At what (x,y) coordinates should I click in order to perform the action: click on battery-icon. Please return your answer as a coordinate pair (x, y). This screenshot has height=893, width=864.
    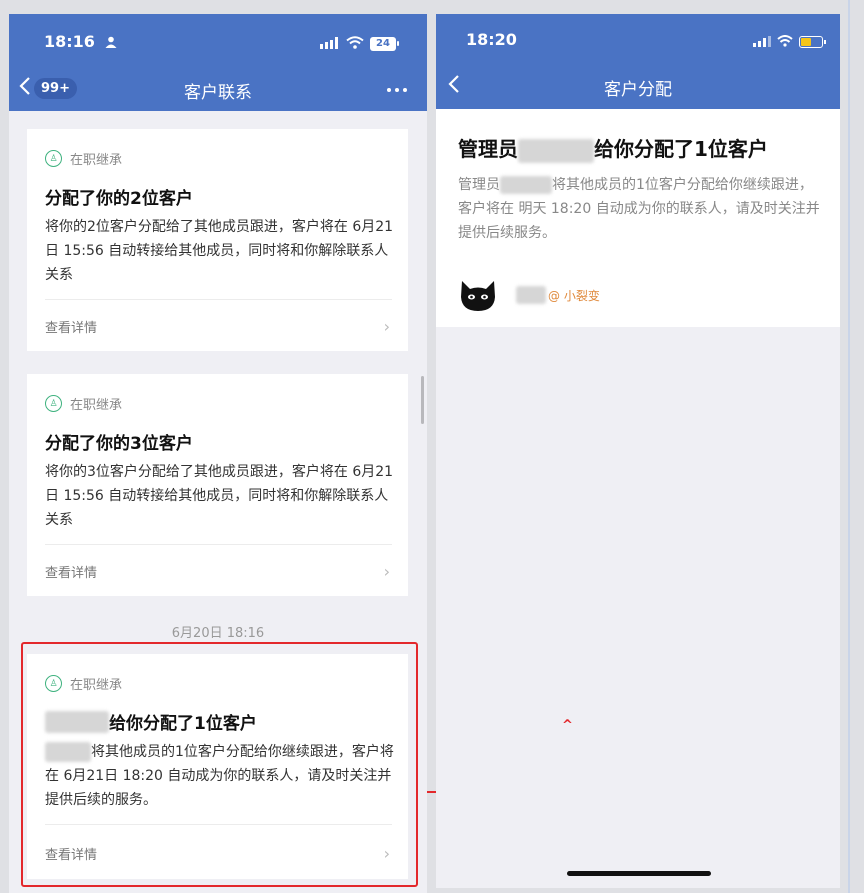
    Looking at the image, I should click on (812, 41).